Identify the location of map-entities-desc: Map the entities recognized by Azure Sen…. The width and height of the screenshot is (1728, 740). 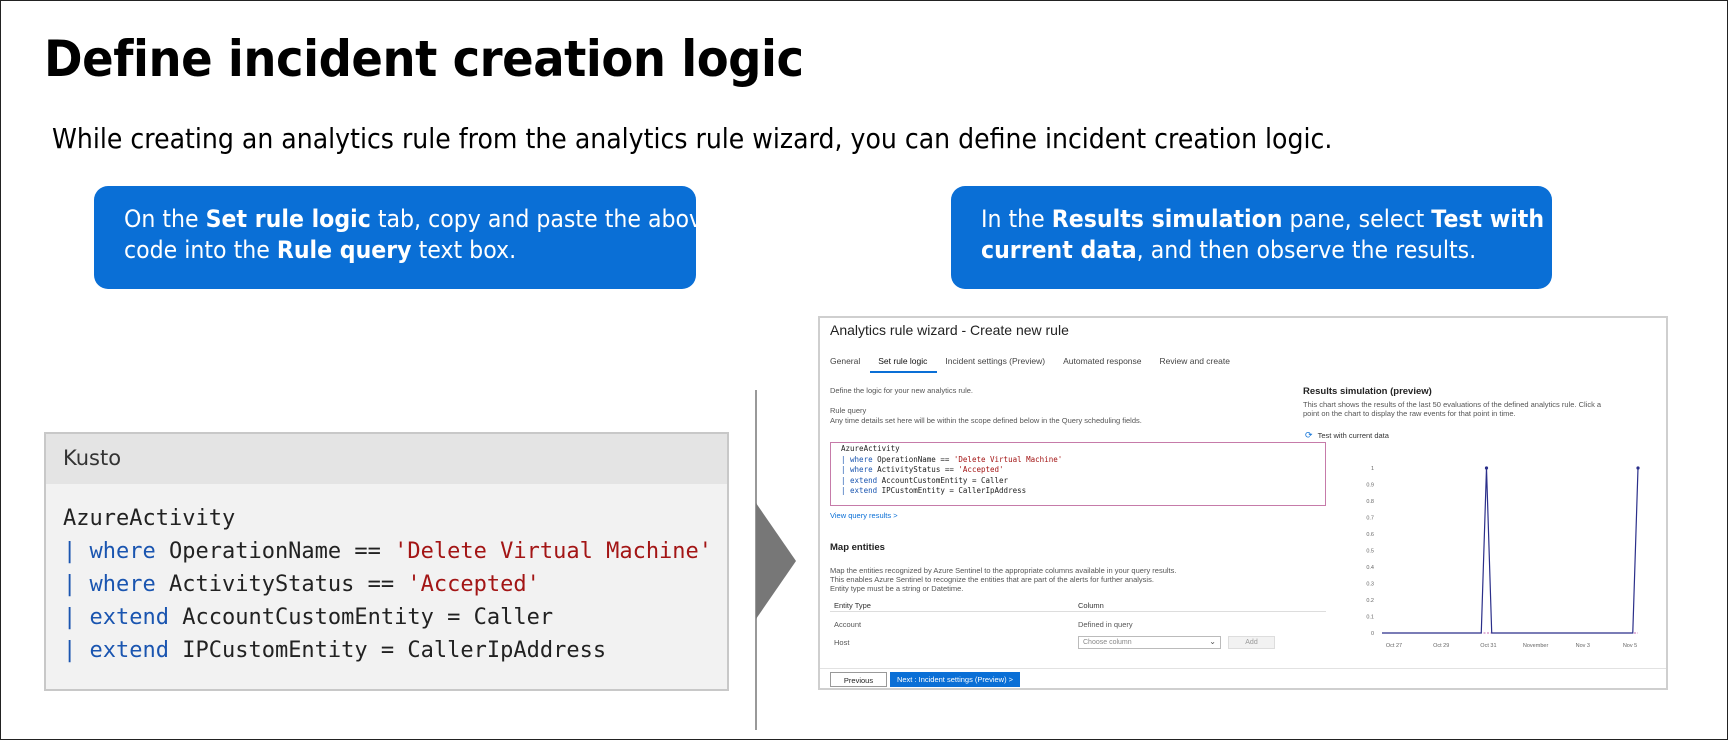
(1003, 570).